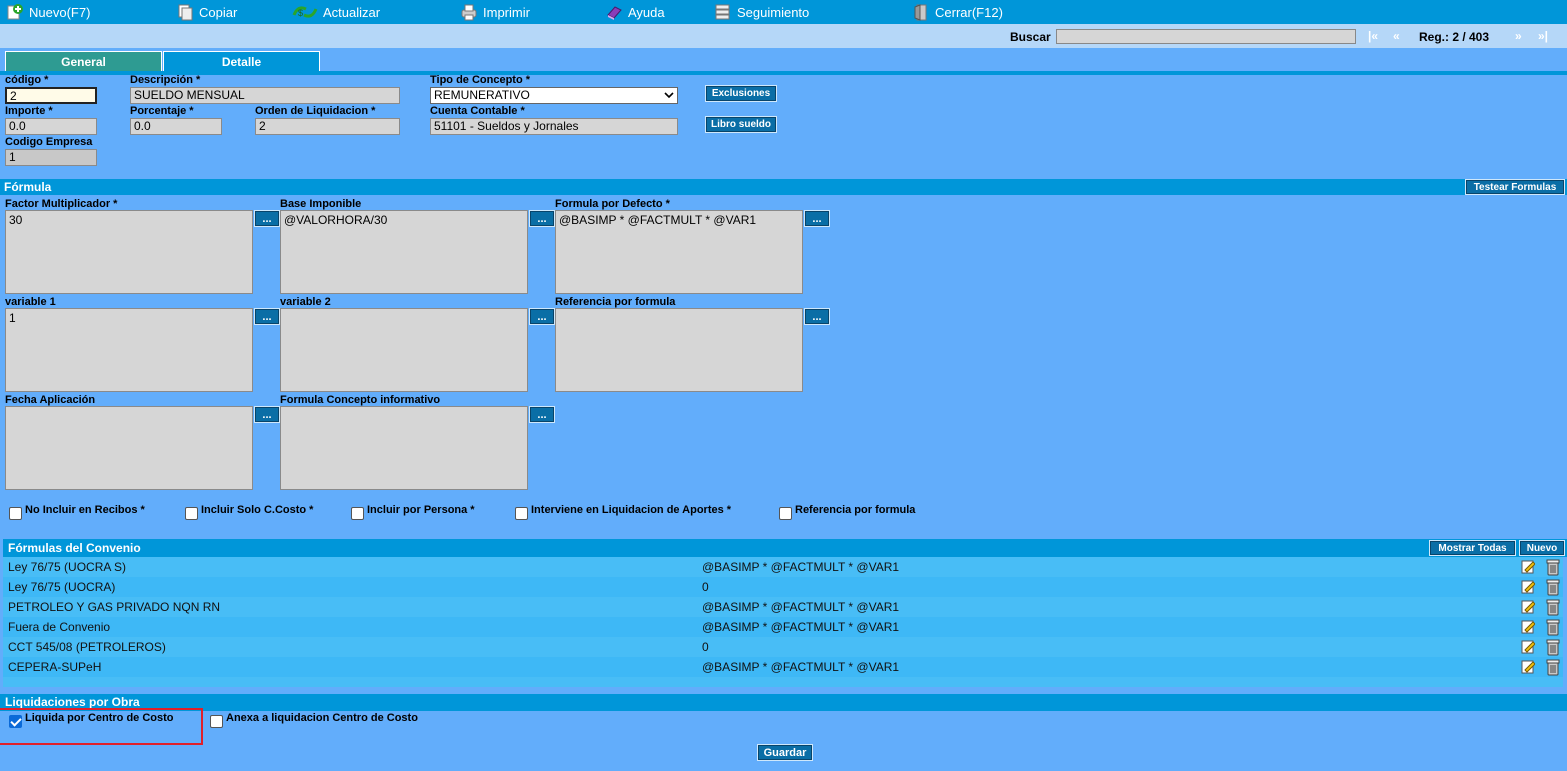  I want to click on convenio-formula: @BASIMP * @FACTMULT * @VAR1, so click(801, 607).